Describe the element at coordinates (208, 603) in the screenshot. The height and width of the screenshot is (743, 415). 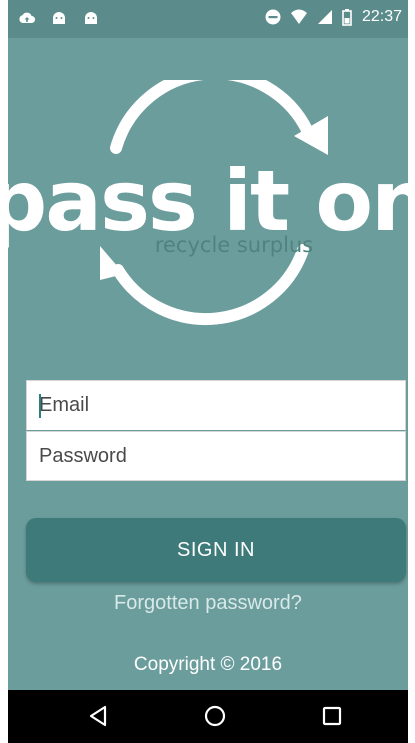
I see `forgot-password-link: Forgotten password?` at that location.